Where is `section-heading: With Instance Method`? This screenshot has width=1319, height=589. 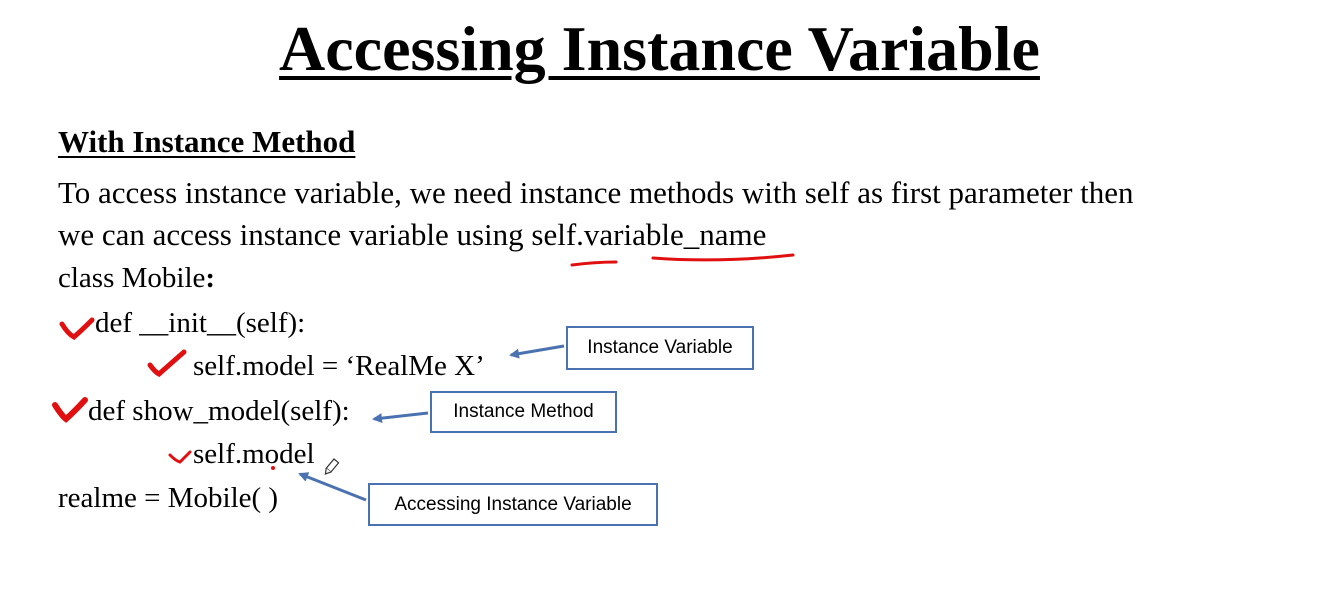 section-heading: With Instance Method is located at coordinates (207, 141).